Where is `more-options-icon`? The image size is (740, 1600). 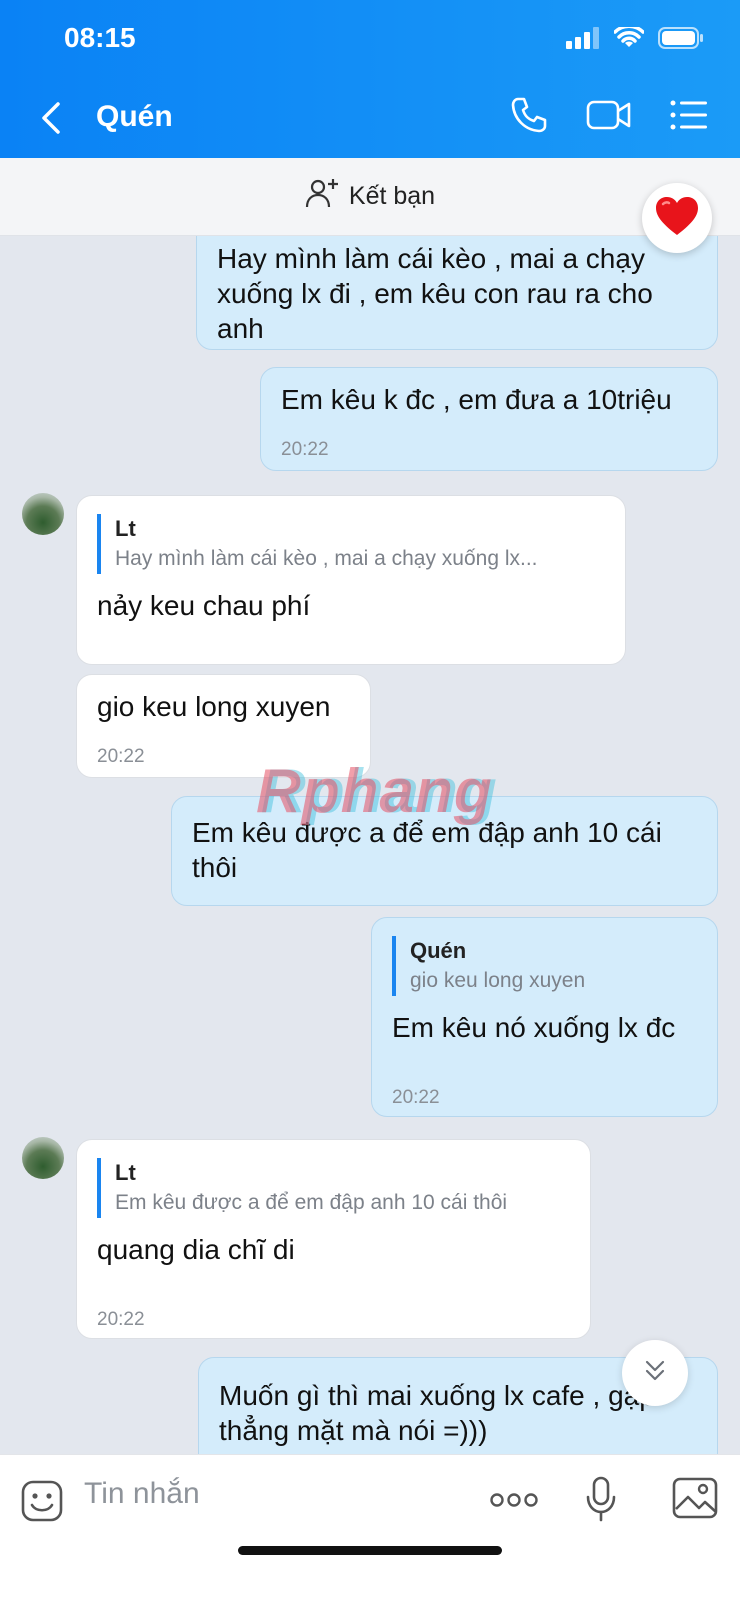 more-options-icon is located at coordinates (514, 1502).